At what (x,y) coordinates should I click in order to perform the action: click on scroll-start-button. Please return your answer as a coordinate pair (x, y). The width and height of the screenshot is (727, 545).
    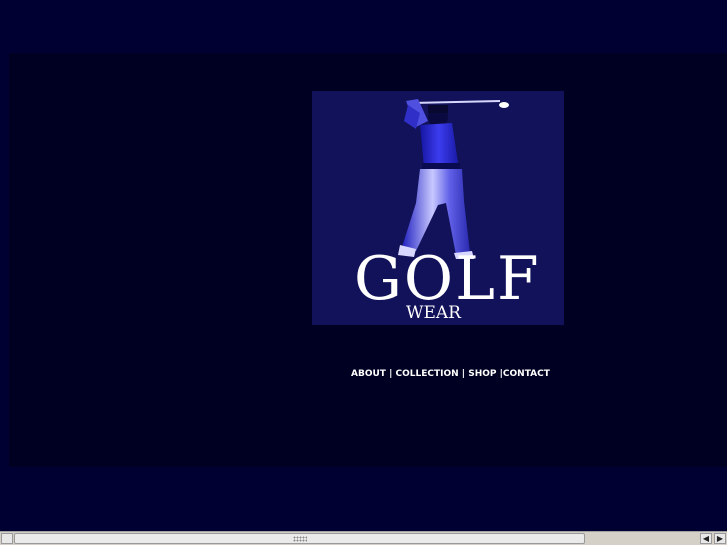
    Looking at the image, I should click on (7, 538).